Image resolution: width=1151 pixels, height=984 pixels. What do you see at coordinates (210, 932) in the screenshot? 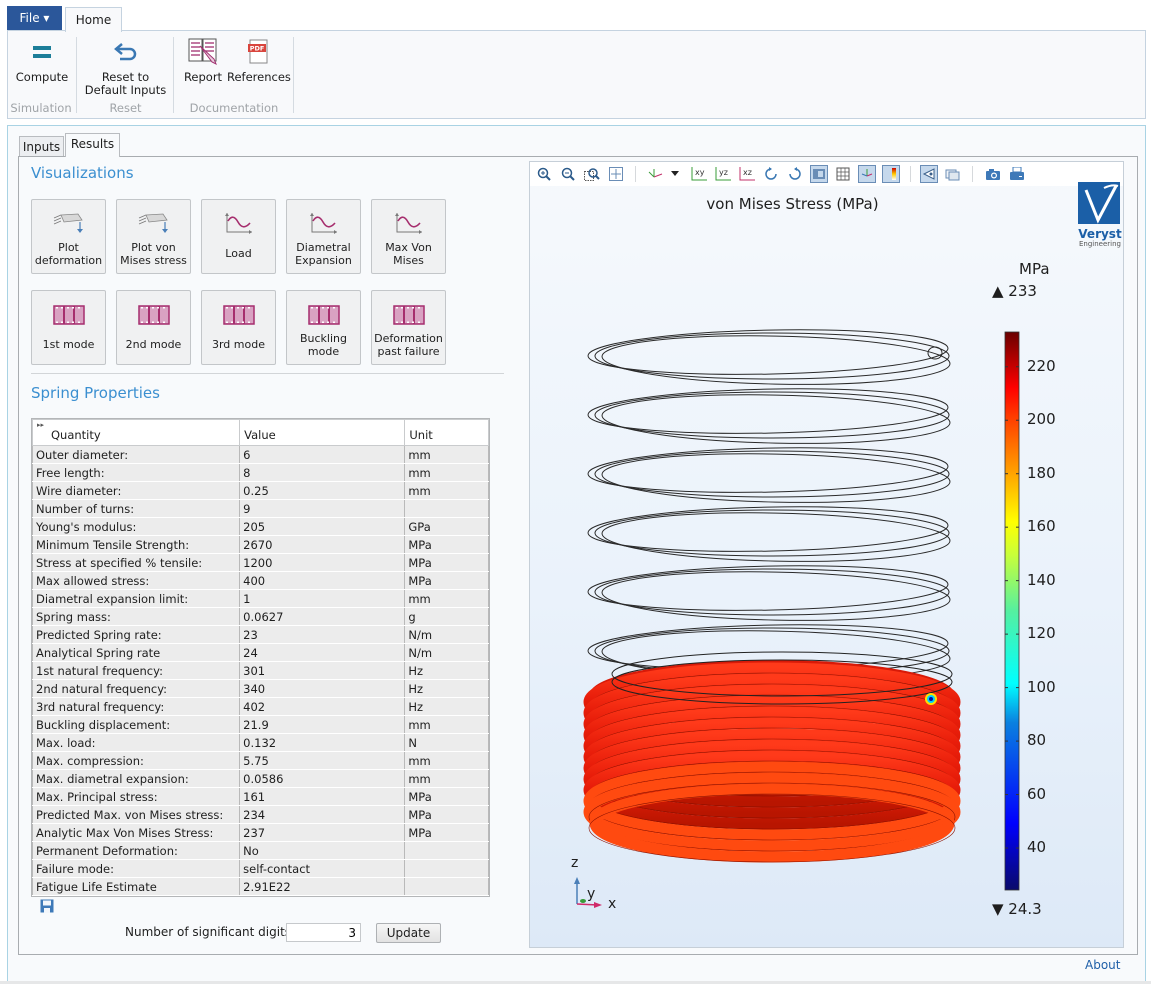
I see `significant-digits-label: Number of significant digits:` at bounding box center [210, 932].